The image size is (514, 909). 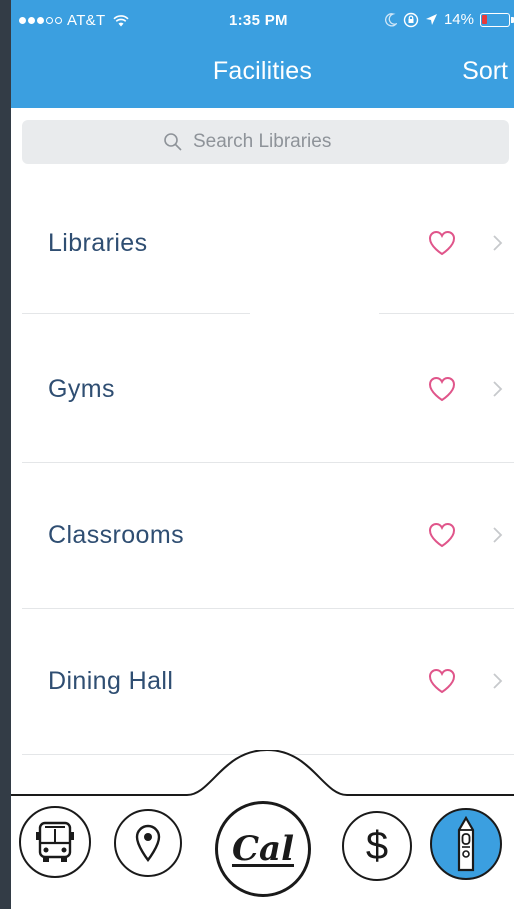 What do you see at coordinates (116, 534) in the screenshot?
I see `list-item-label: Classrooms` at bounding box center [116, 534].